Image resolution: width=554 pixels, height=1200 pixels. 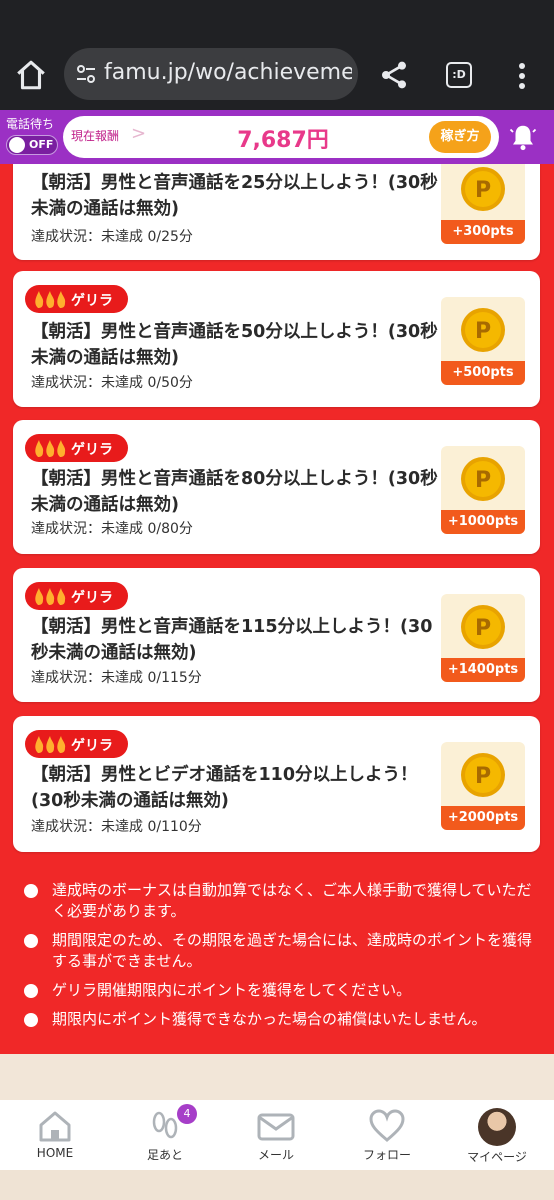 I want to click on nav-follow: フォロー, so click(x=387, y=1135).